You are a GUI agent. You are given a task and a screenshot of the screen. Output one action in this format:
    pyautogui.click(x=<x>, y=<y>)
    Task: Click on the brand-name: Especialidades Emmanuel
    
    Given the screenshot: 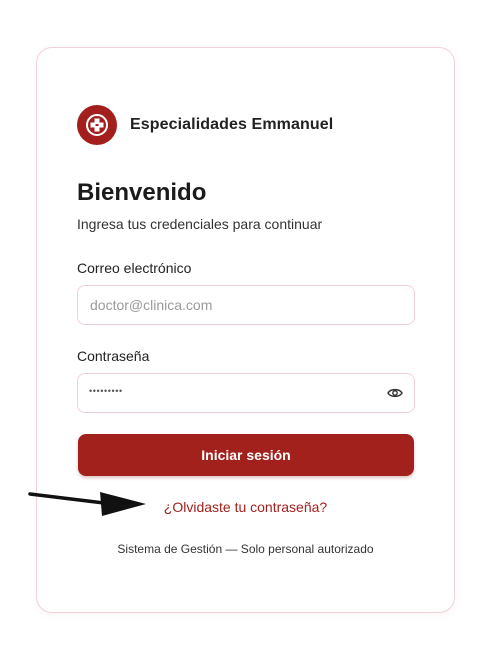 What is the action you would take?
    pyautogui.click(x=232, y=124)
    